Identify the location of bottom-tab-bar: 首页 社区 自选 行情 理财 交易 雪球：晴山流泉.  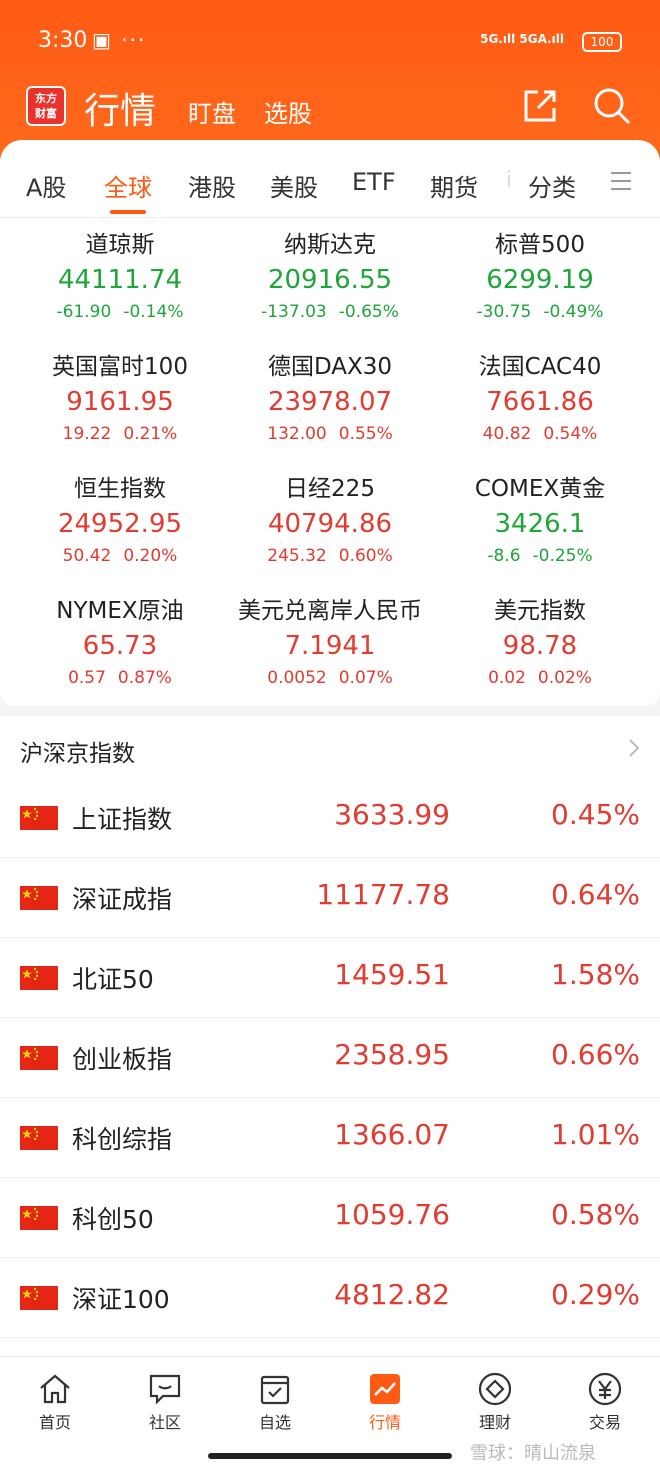
(330, 1411).